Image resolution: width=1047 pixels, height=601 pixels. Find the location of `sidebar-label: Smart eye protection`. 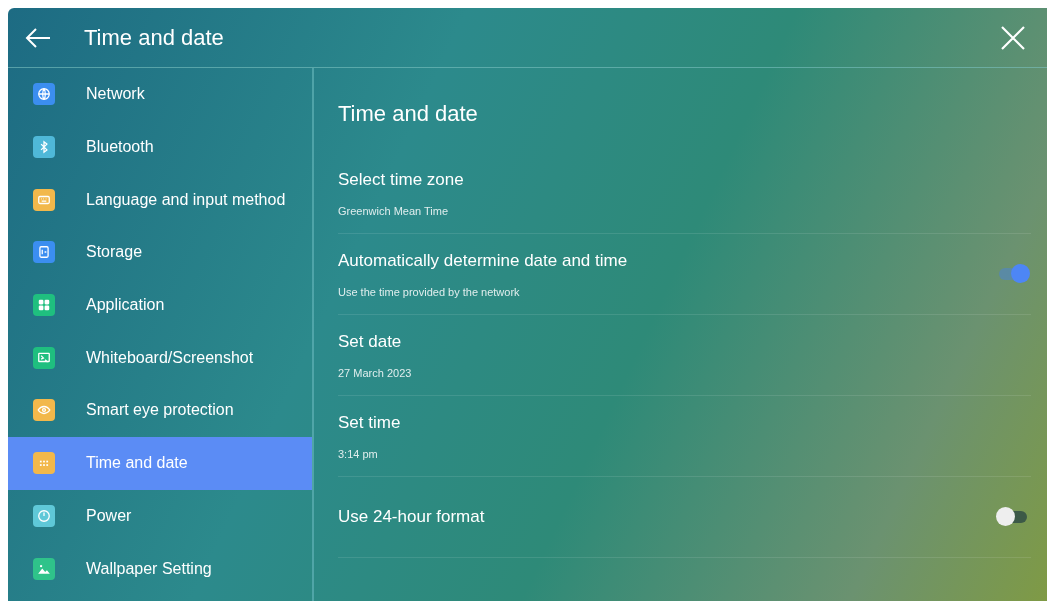

sidebar-label: Smart eye protection is located at coordinates (160, 410).